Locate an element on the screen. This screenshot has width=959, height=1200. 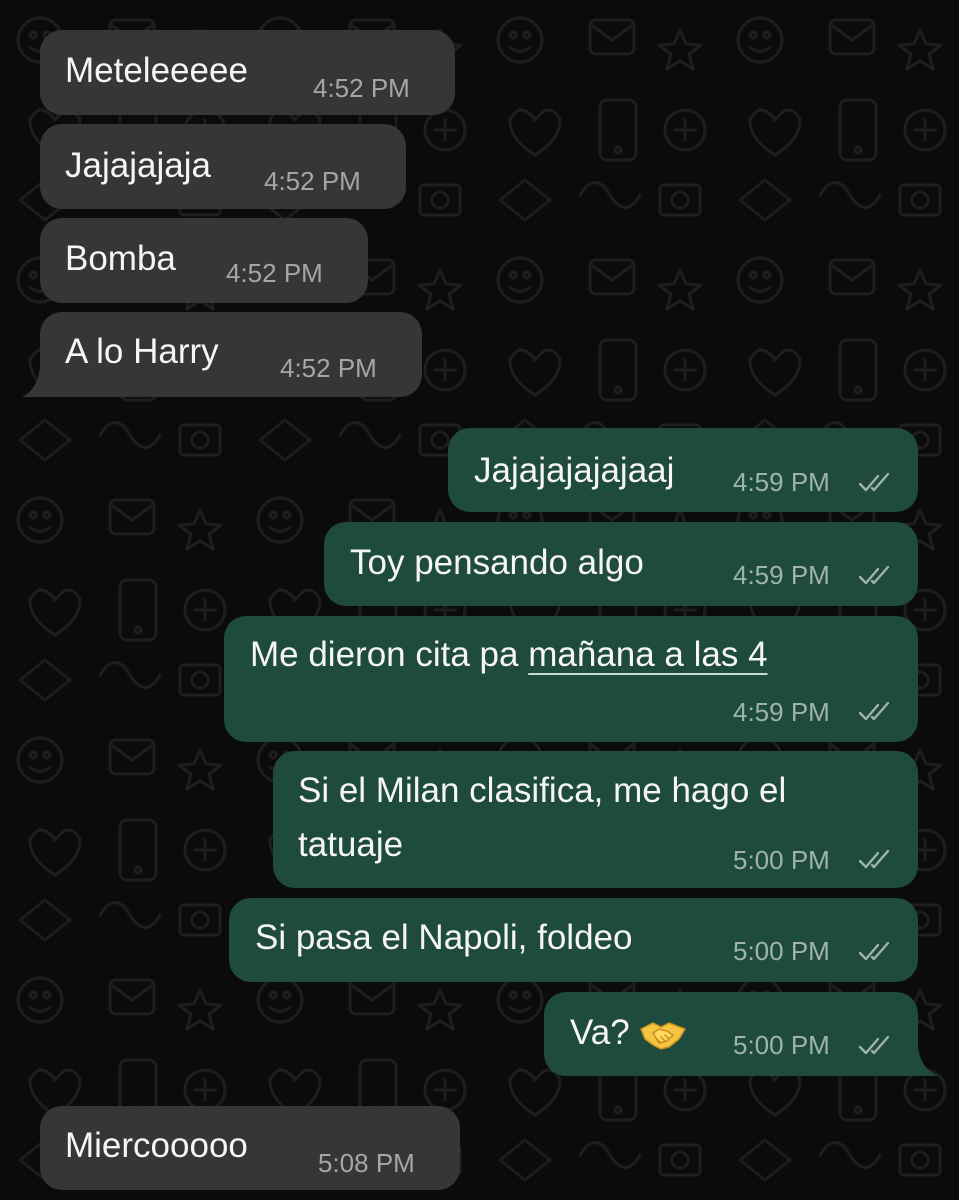
message-text: A lo Harry is located at coordinates (142, 351).